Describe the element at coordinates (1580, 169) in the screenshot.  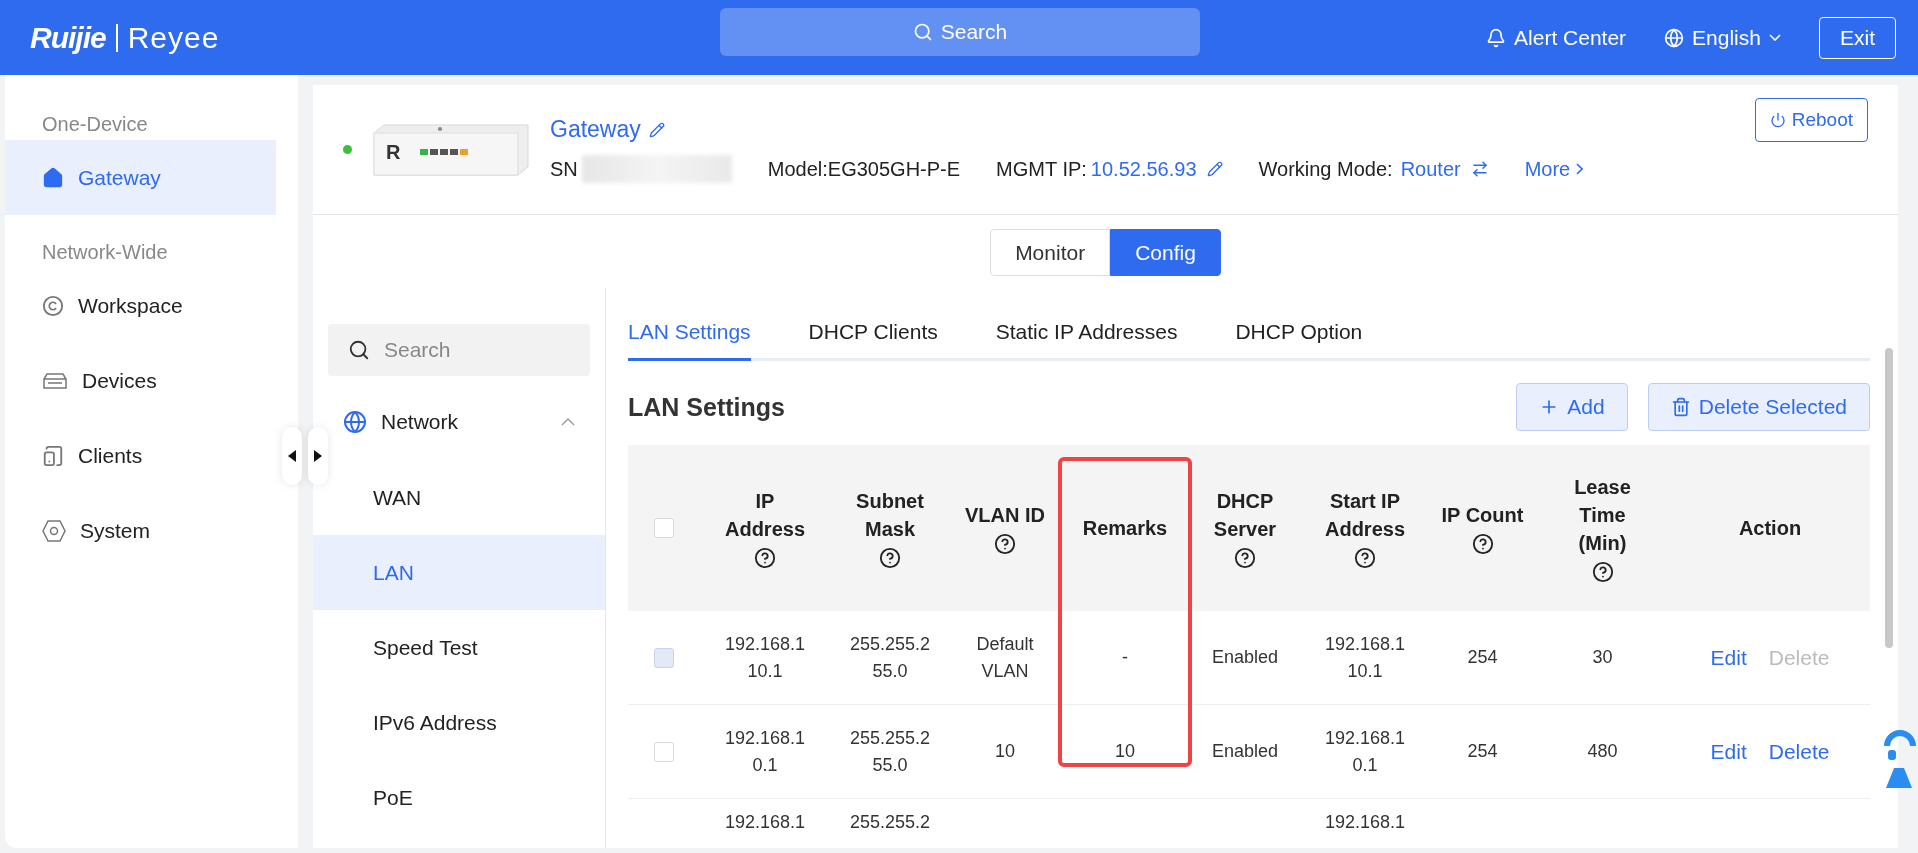
I see `chevron-right-icon` at that location.